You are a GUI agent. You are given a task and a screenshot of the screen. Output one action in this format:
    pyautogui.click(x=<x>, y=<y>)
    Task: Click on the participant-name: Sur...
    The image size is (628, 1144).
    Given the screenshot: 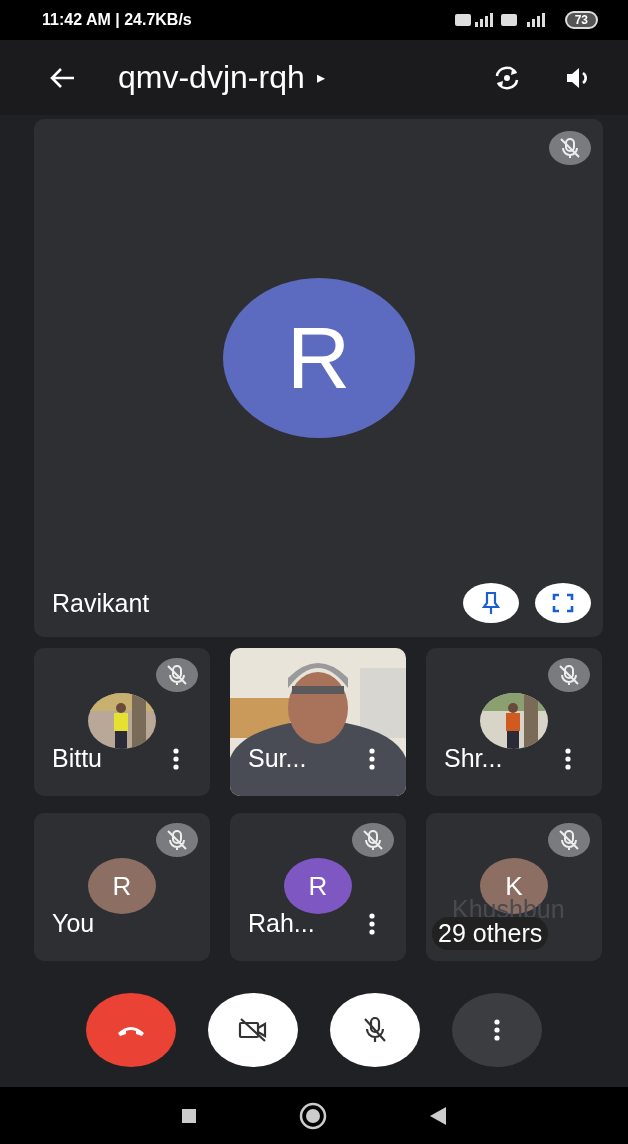 What is the action you would take?
    pyautogui.click(x=277, y=758)
    